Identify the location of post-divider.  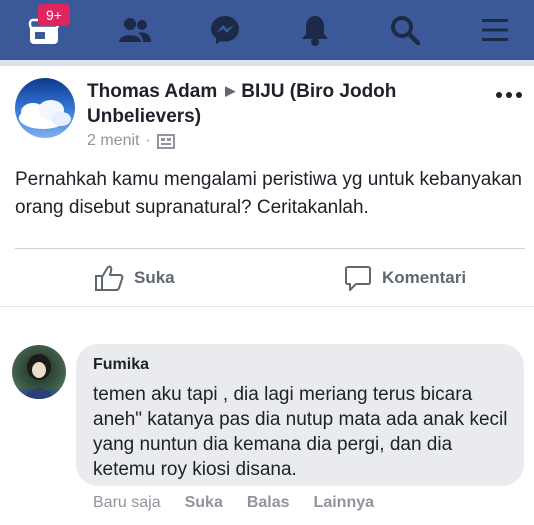
(270, 248).